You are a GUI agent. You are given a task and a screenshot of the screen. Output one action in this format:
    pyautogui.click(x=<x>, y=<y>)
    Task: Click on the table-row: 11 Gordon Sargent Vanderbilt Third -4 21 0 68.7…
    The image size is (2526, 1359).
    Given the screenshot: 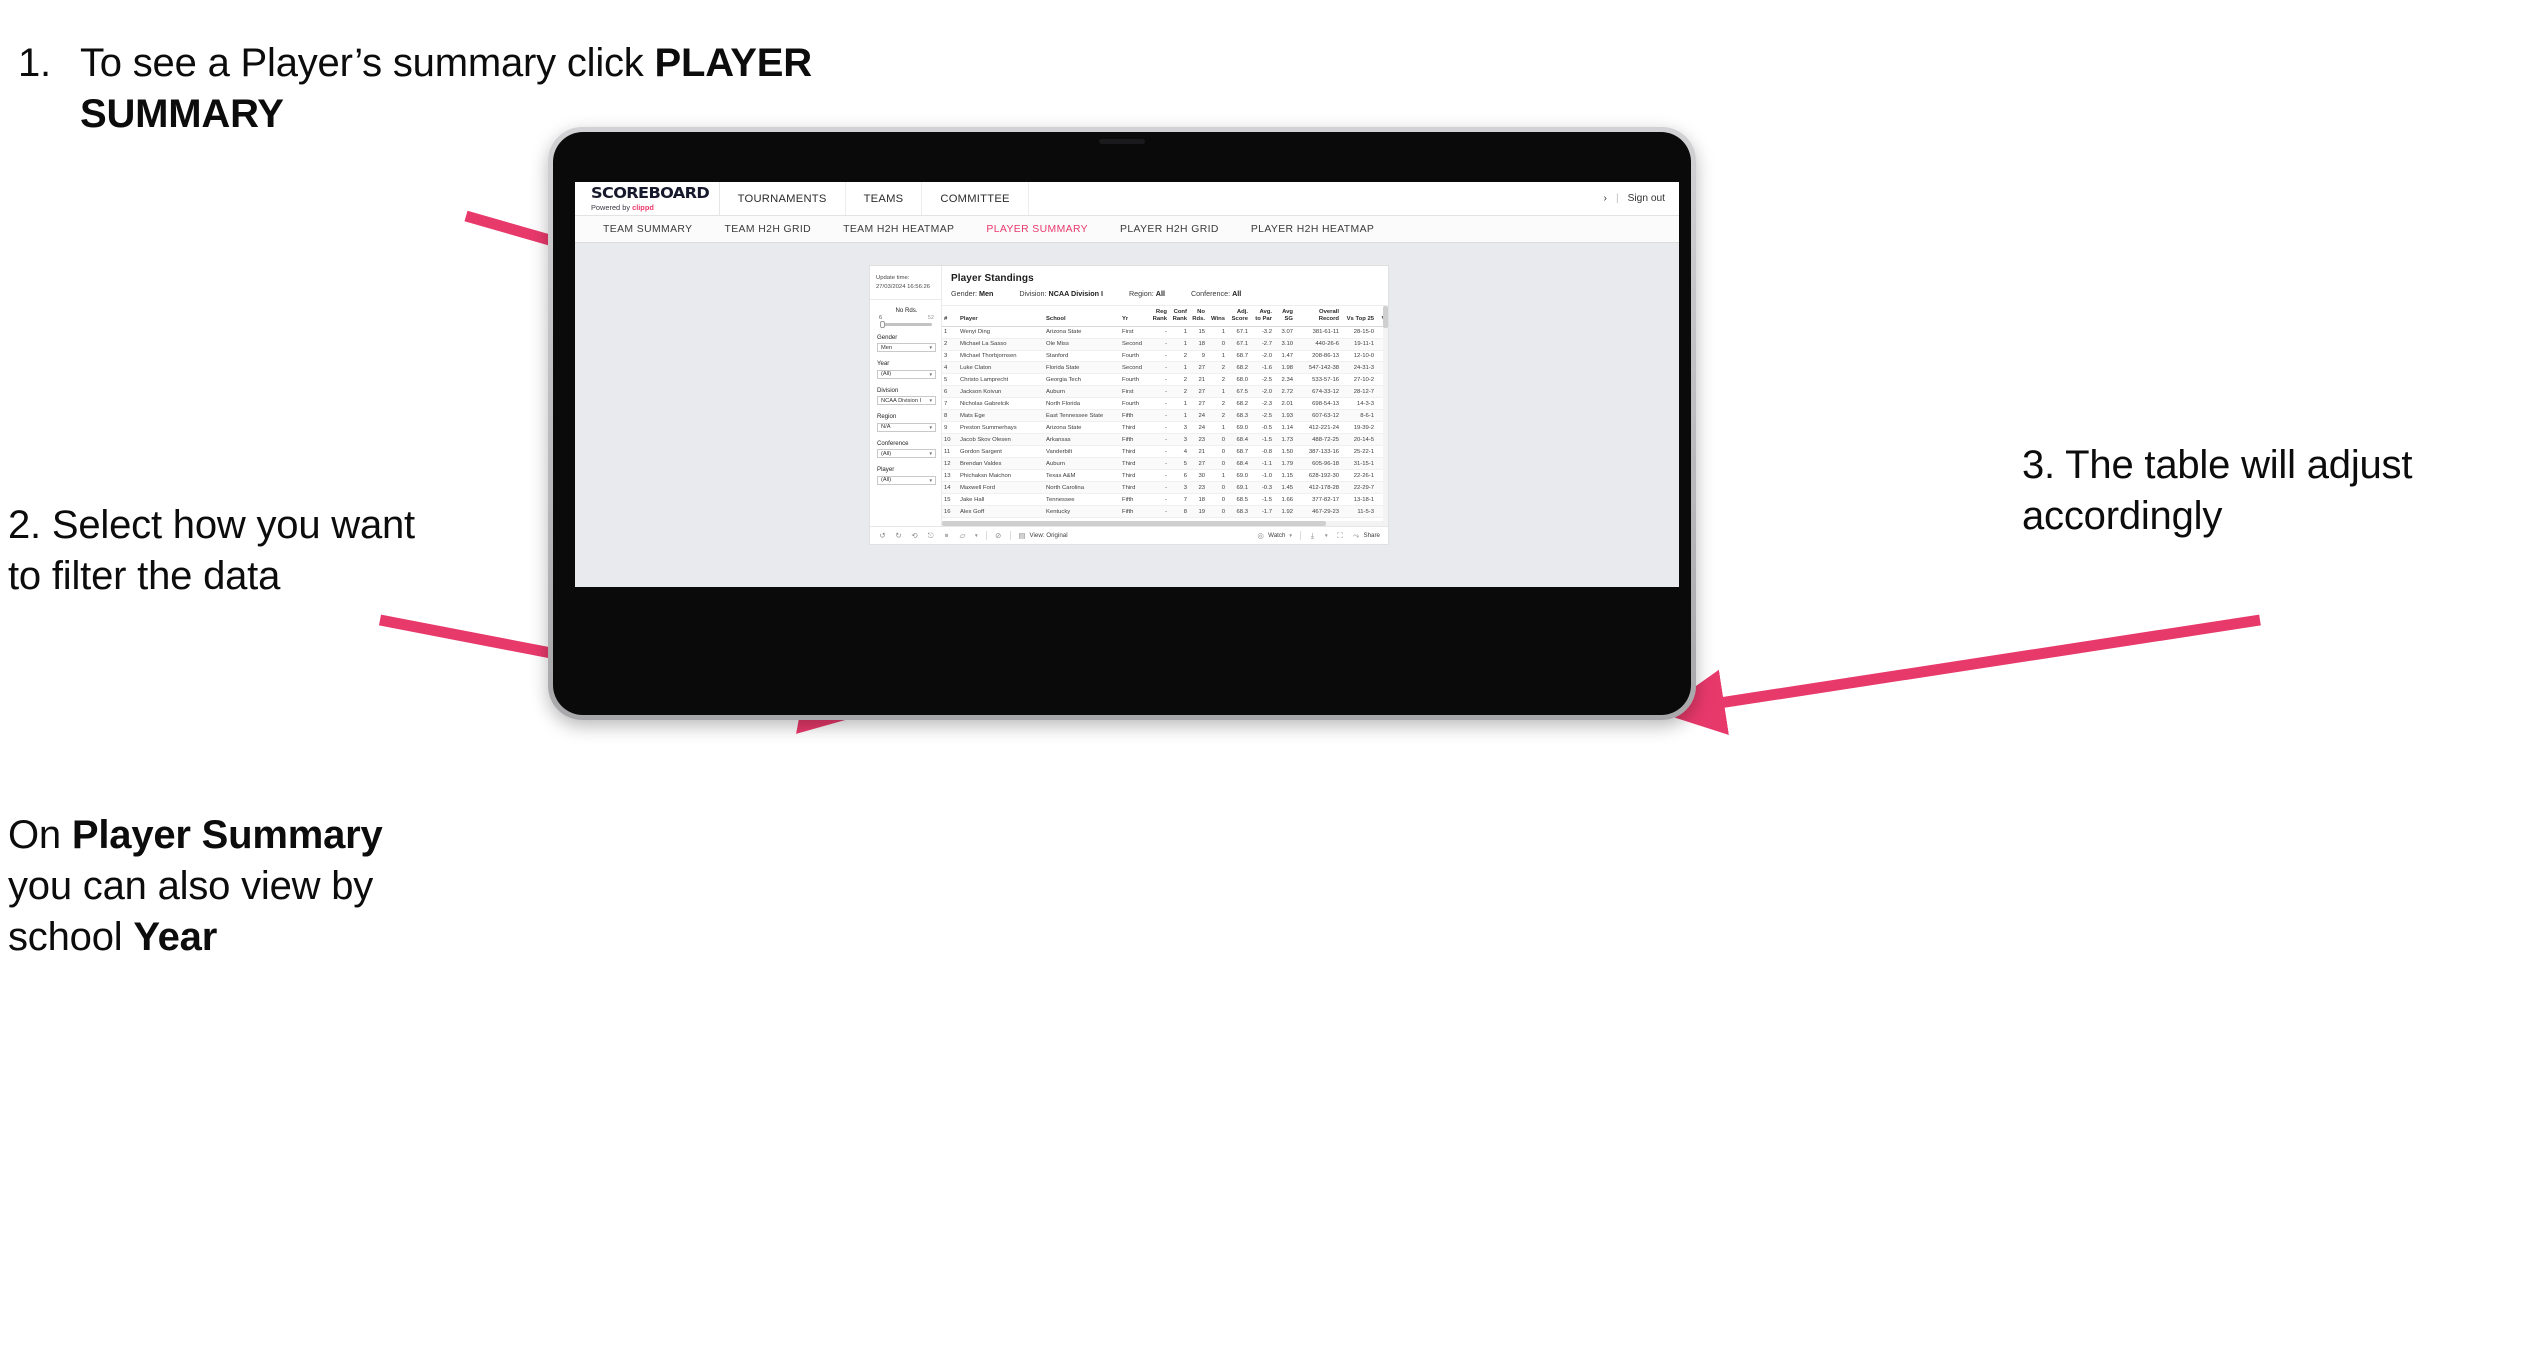 What is the action you would take?
    pyautogui.click(x=1165, y=452)
    